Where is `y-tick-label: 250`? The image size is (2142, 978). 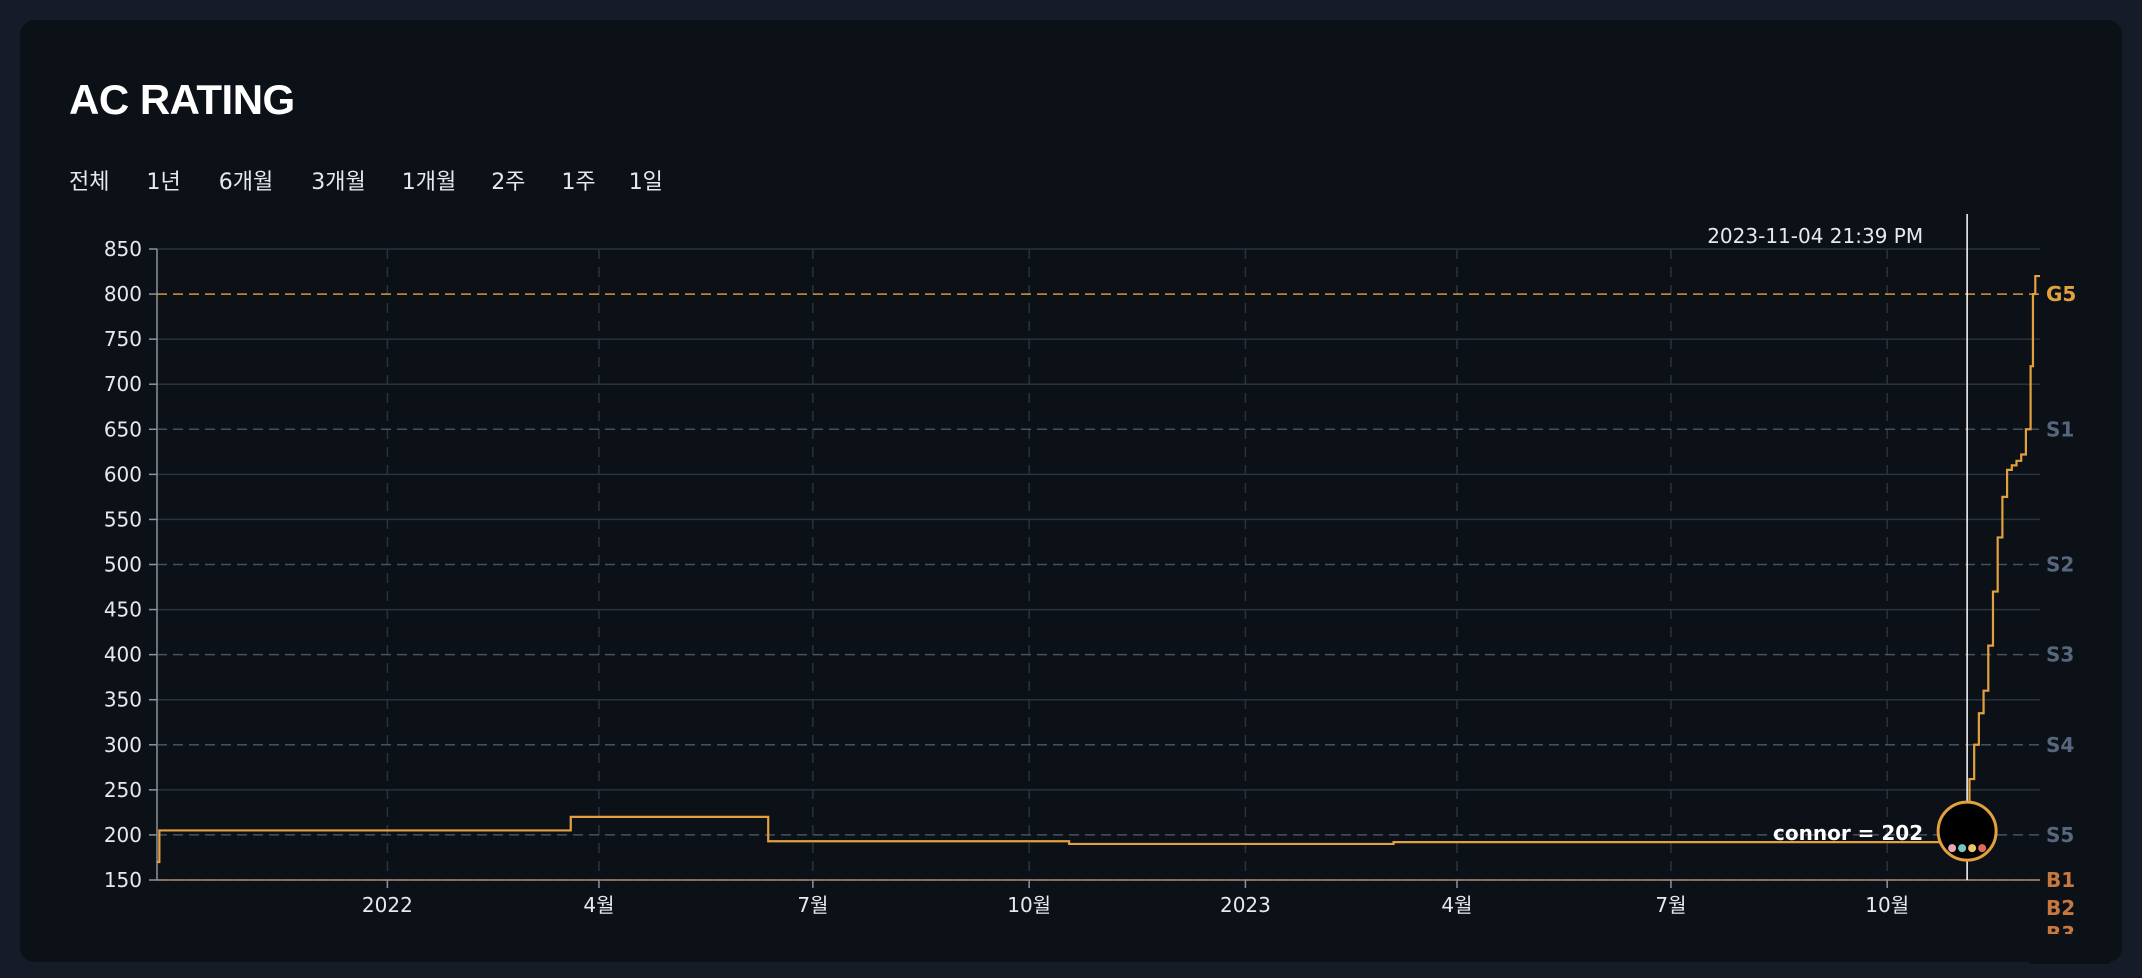
y-tick-label: 250 is located at coordinates (123, 790).